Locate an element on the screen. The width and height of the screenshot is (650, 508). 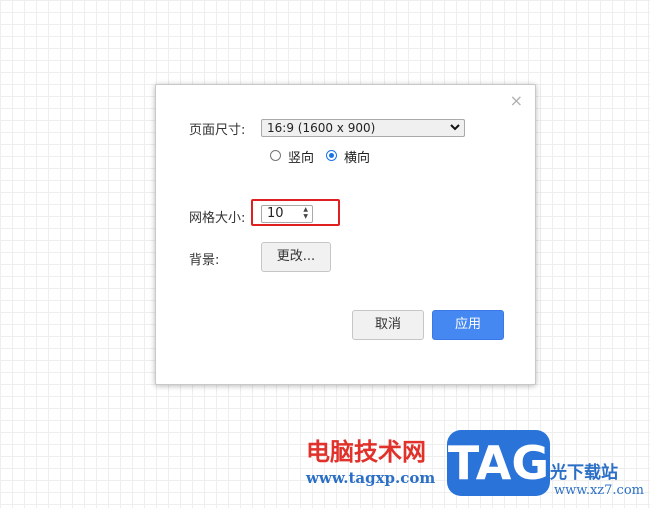
grid-size-label: 网格大小: is located at coordinates (217, 218).